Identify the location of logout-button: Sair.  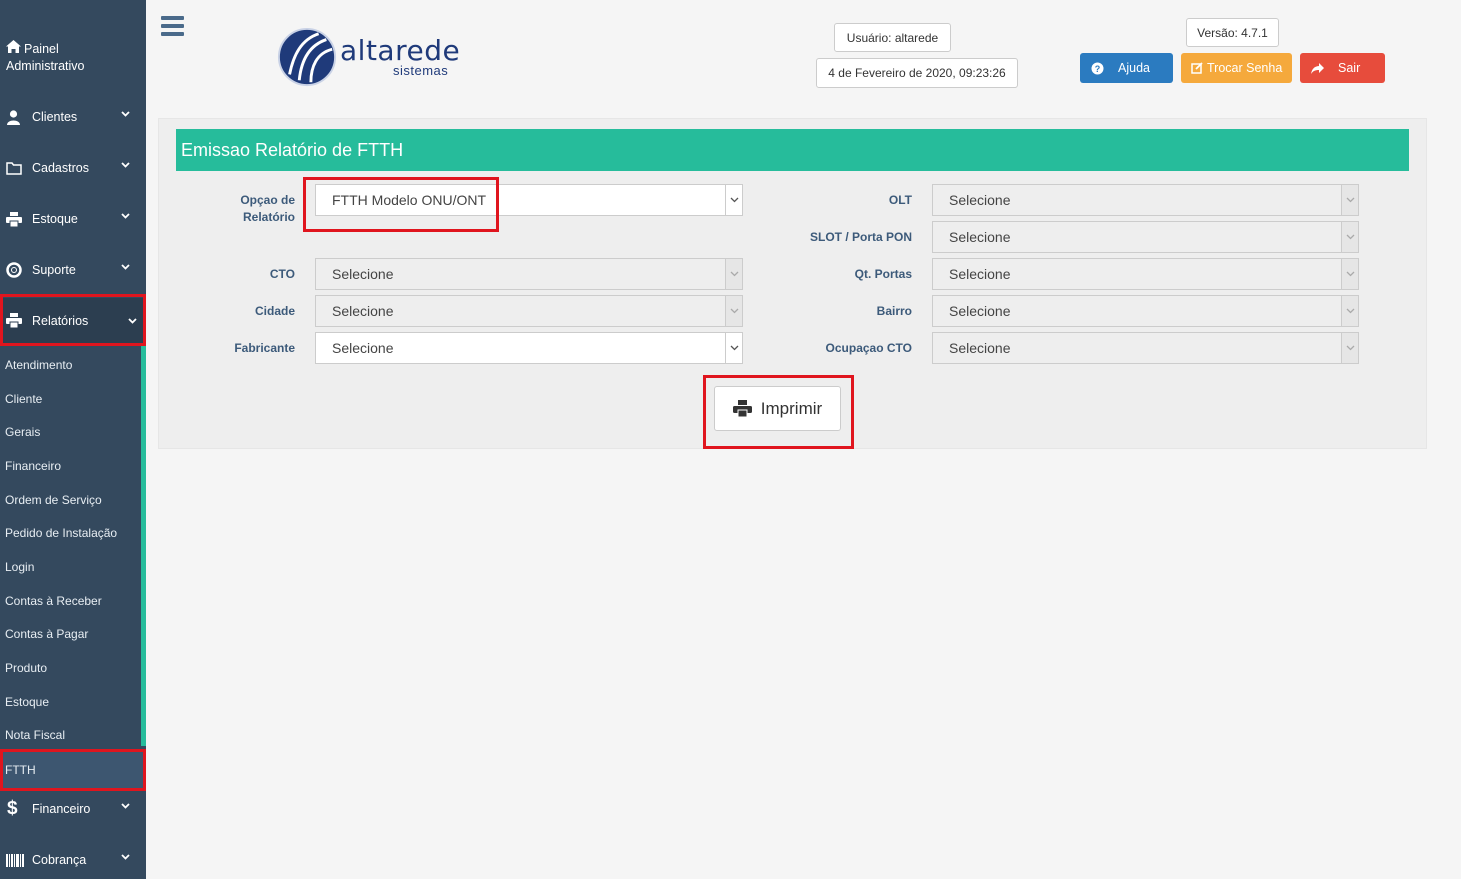
(1342, 68).